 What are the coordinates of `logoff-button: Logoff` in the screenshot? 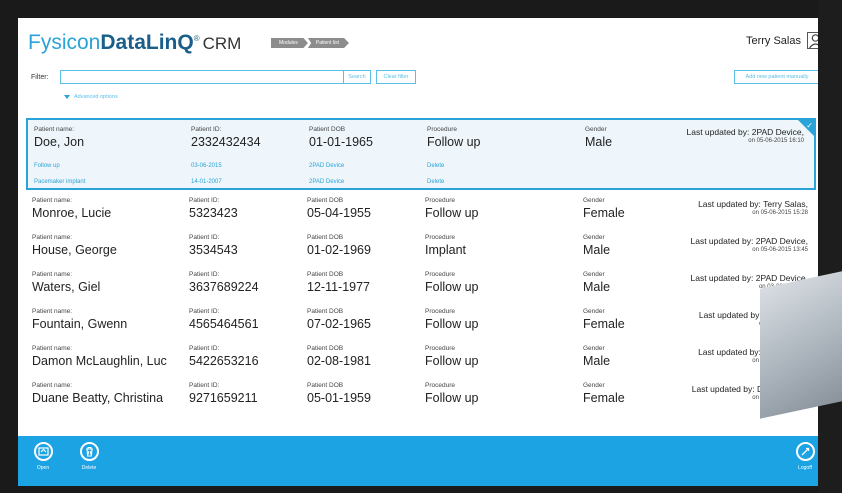 It's located at (805, 456).